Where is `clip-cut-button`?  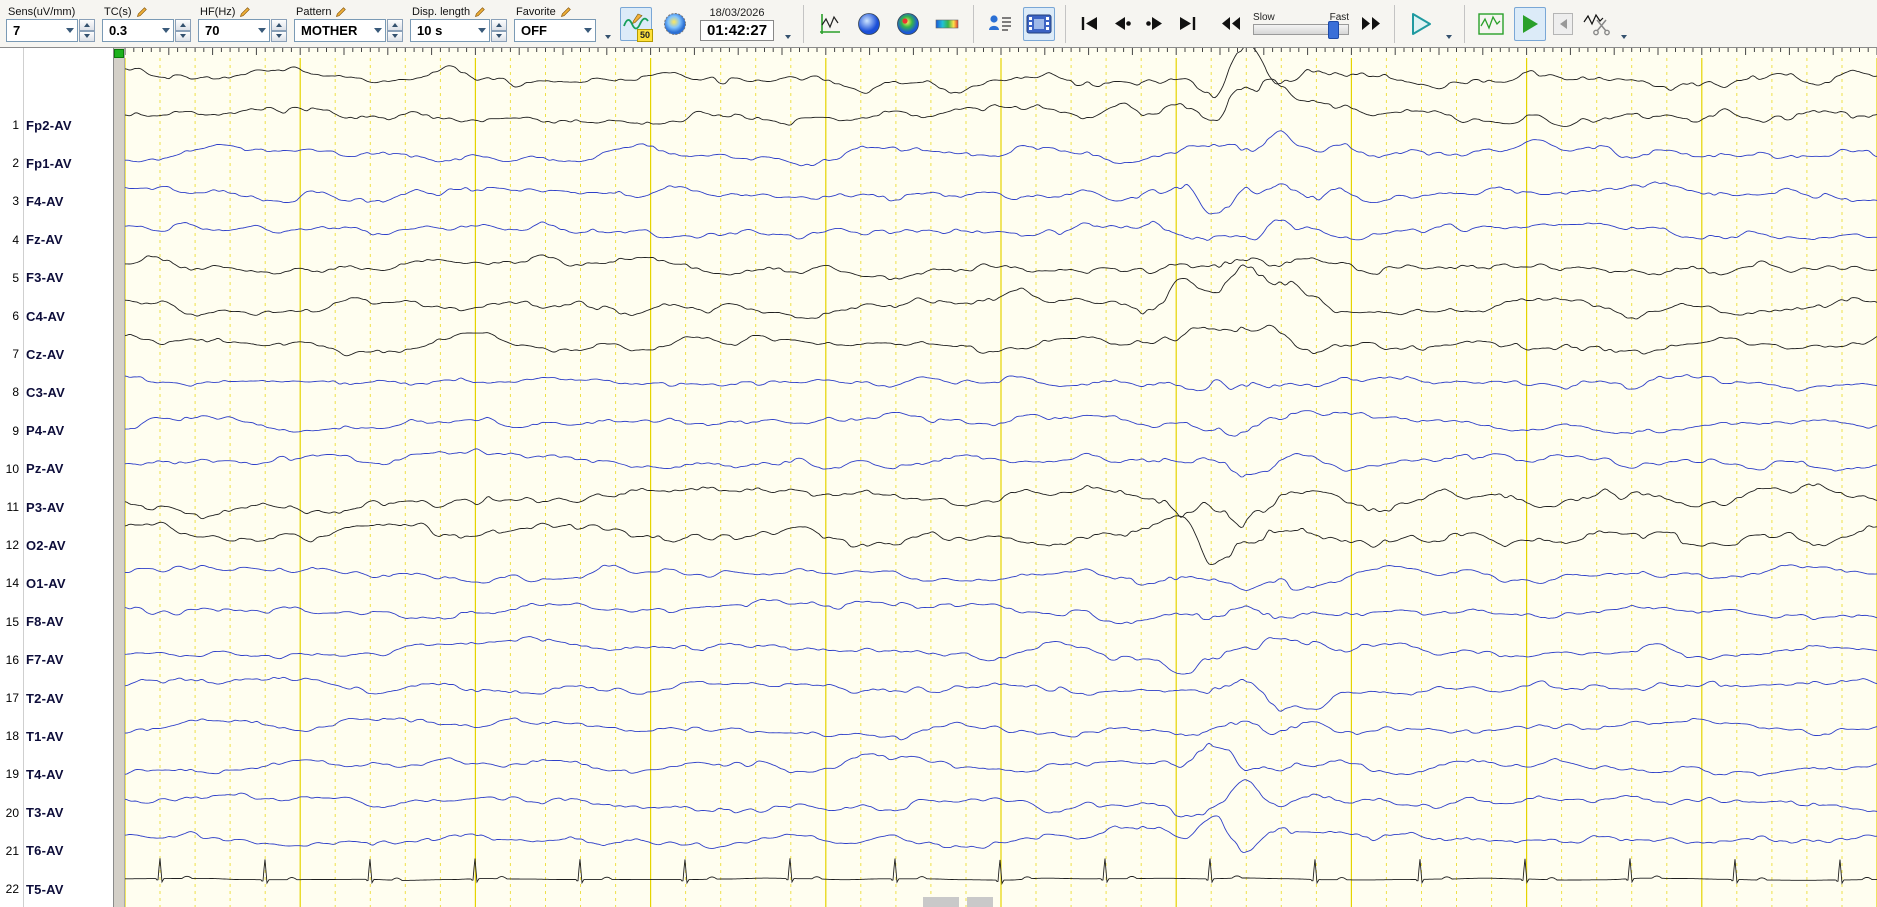
clip-cut-button is located at coordinates (1596, 24).